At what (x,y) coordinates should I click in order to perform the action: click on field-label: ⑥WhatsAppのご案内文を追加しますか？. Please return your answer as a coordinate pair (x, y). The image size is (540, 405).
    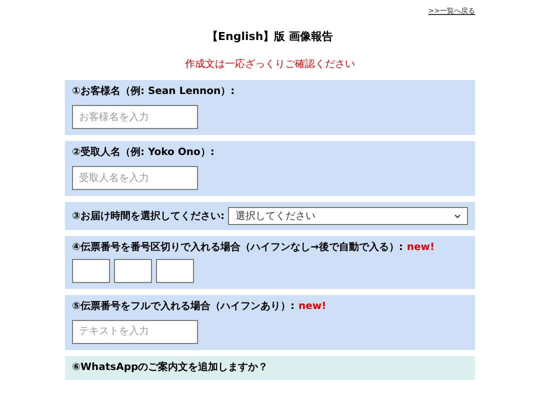
    Looking at the image, I should click on (170, 368).